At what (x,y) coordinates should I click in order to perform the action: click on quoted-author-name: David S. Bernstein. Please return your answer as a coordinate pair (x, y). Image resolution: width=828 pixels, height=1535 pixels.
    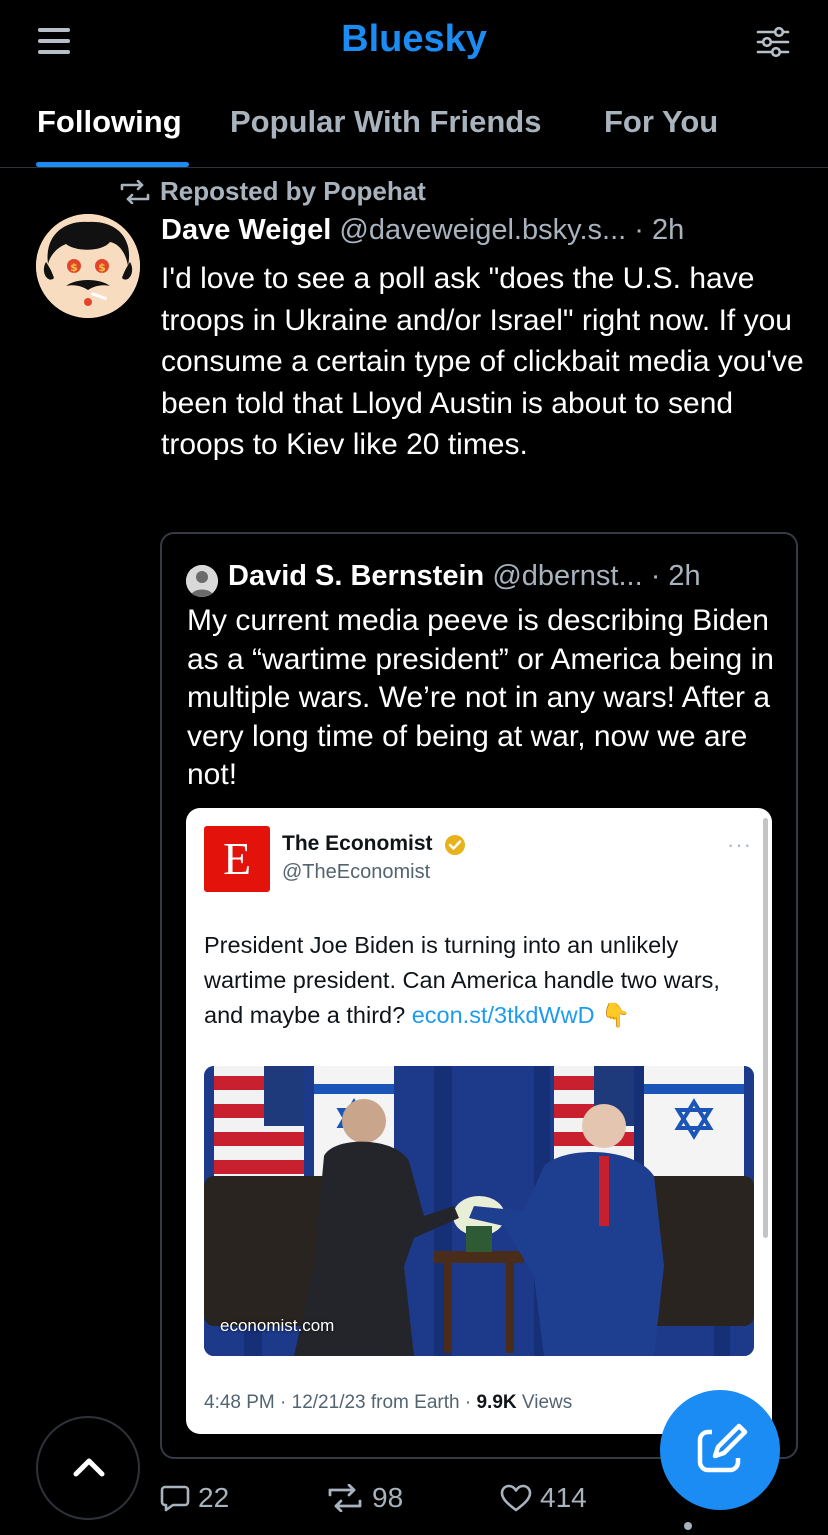
    Looking at the image, I should click on (356, 576).